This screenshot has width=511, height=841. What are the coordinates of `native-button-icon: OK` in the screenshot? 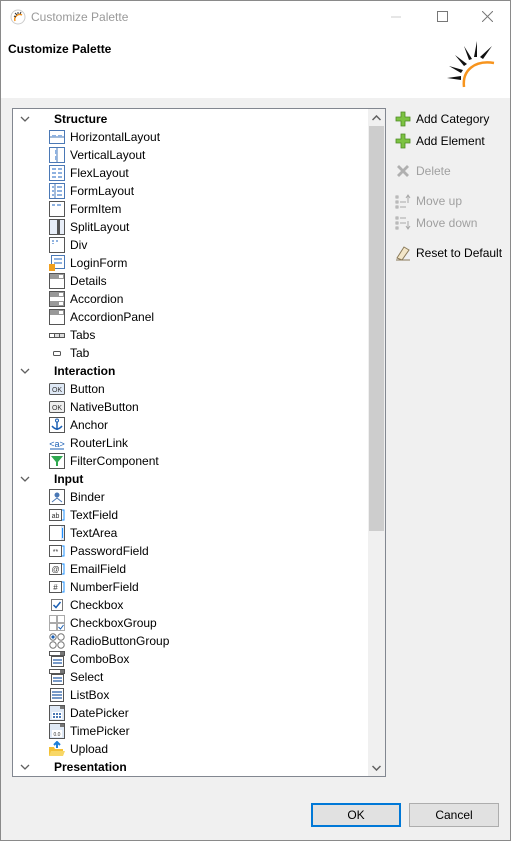 It's located at (57, 407).